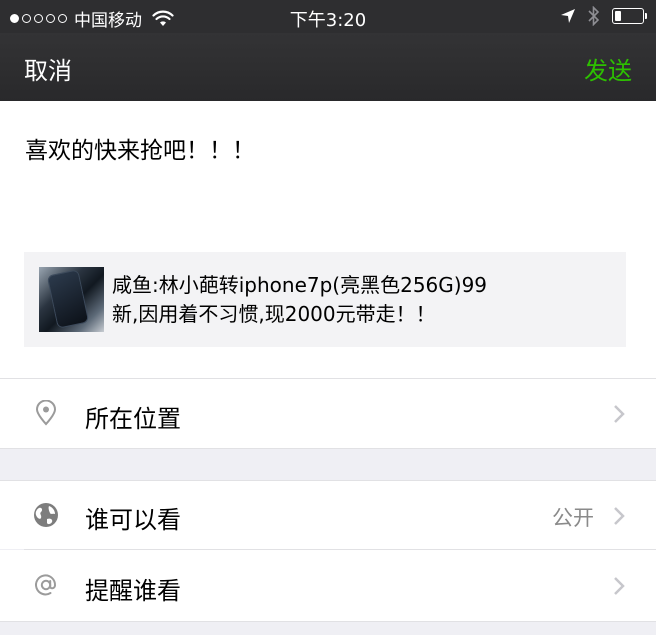  What do you see at coordinates (46, 413) in the screenshot?
I see `location-pin-icon` at bounding box center [46, 413].